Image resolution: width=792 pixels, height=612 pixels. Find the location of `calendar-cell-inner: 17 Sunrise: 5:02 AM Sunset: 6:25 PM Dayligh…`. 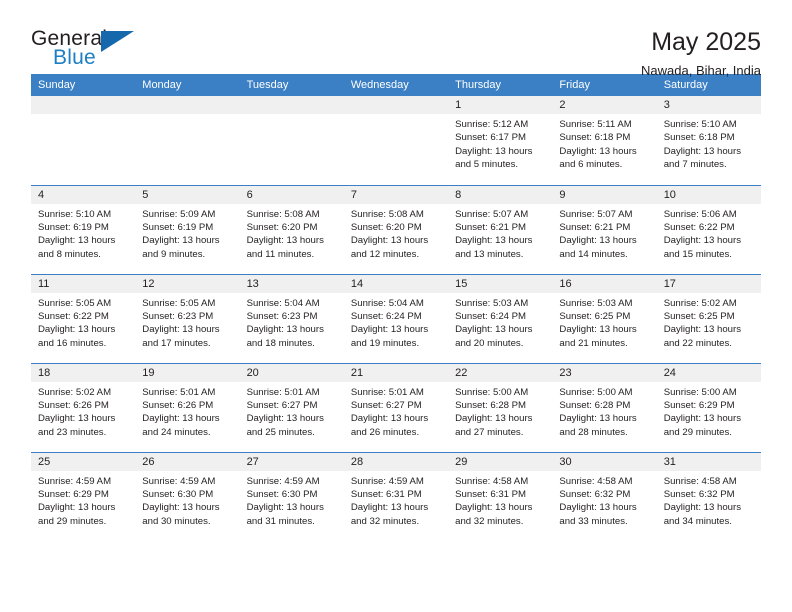

calendar-cell-inner: 17 Sunrise: 5:02 AM Sunset: 6:25 PM Dayligh… is located at coordinates (708, 318).